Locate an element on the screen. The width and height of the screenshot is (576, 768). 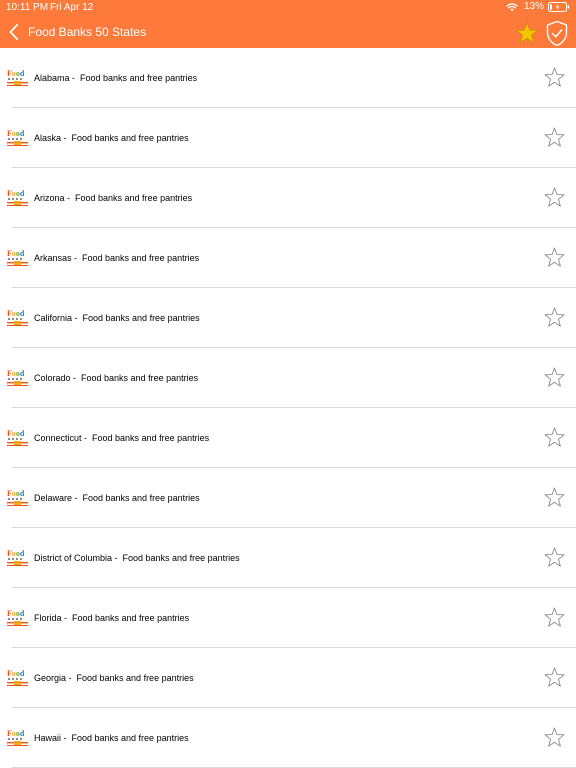
list-item-label: Georgia - Food banks and free pantries is located at coordinates (114, 678).